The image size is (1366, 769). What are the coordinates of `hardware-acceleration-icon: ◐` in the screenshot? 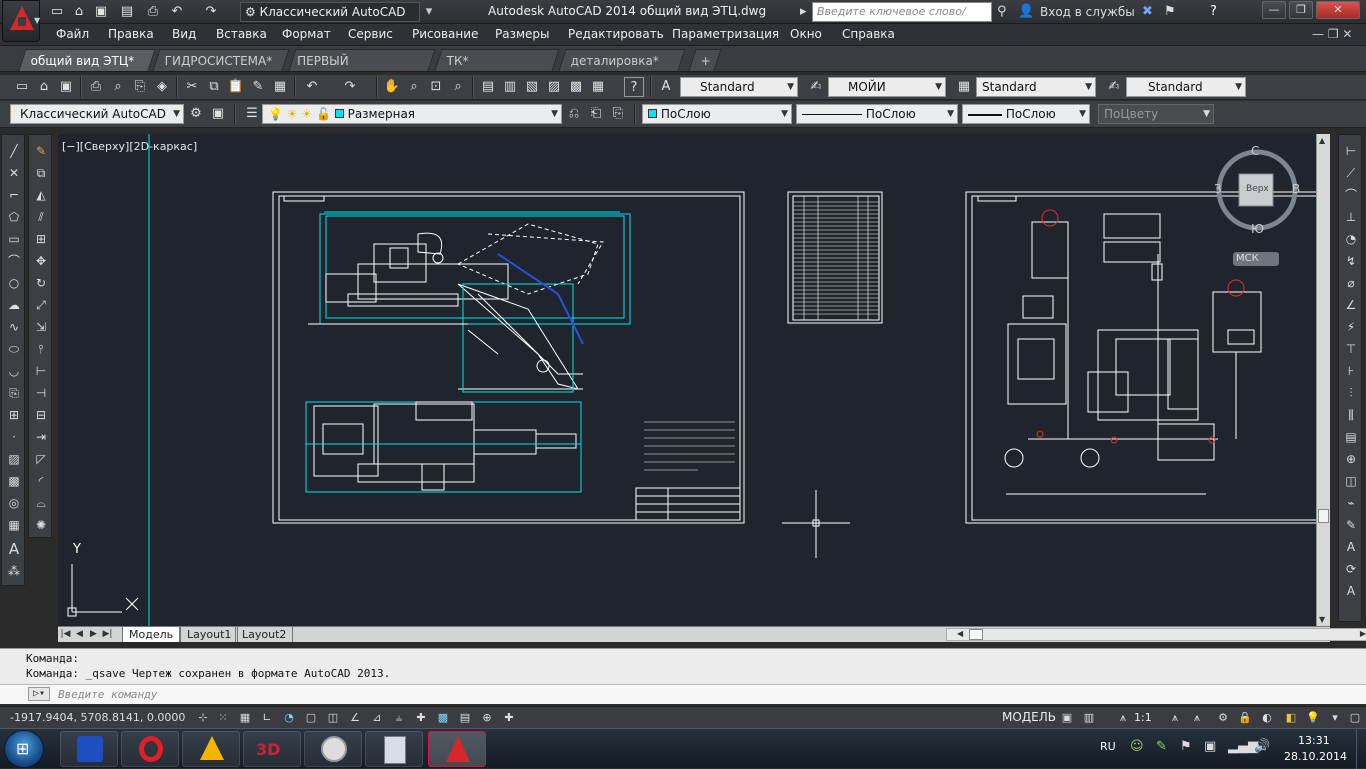 It's located at (1267, 718).